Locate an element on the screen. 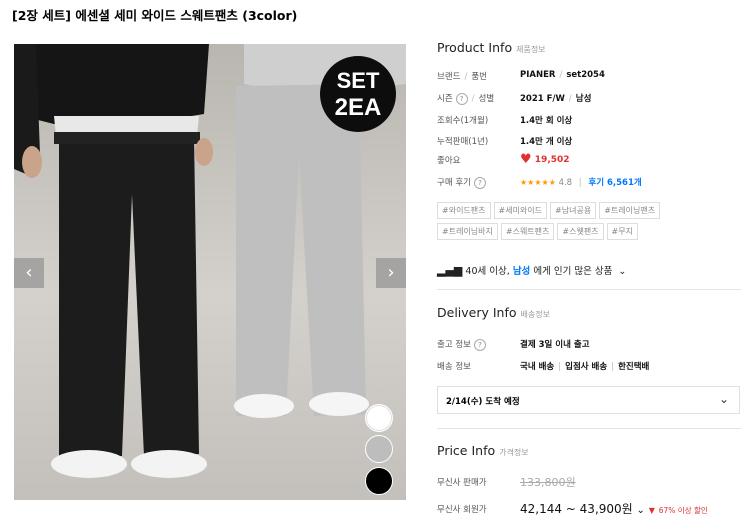 The height and width of the screenshot is (519, 743). tag-list-row2: #트레이닝바지 #스웨트팬츠 #스웻팬츠 #무지 is located at coordinates (587, 229).